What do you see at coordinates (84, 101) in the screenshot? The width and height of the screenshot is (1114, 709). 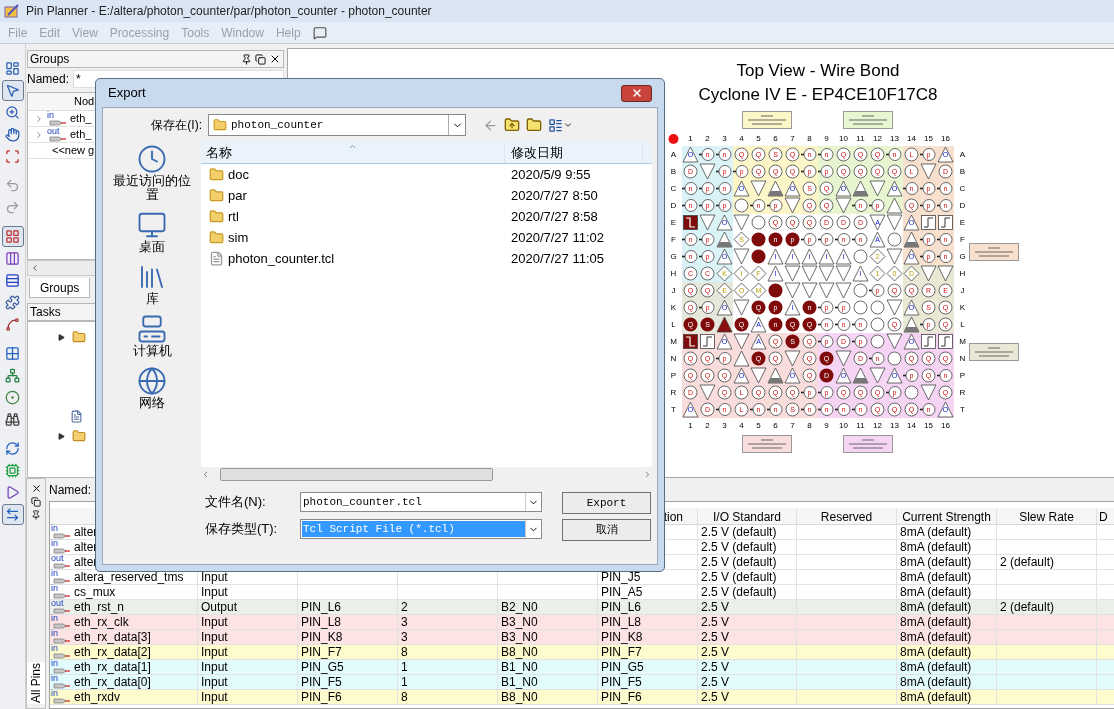 I see `column-header: Nod` at bounding box center [84, 101].